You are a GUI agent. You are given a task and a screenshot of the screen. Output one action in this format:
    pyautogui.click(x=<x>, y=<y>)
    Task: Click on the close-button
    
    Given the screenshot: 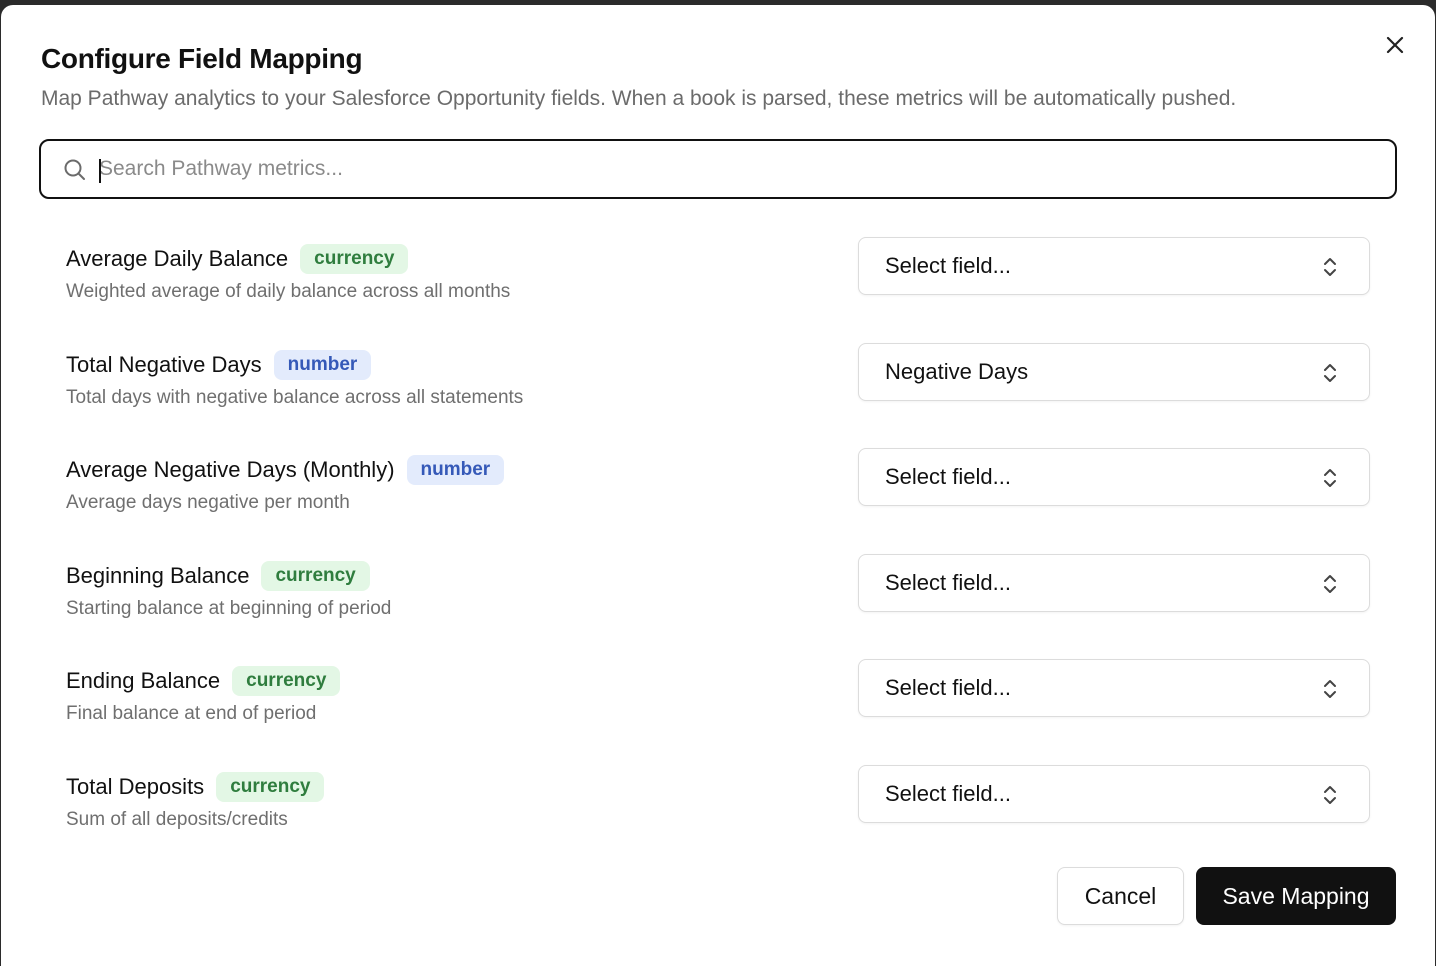 What is the action you would take?
    pyautogui.click(x=1395, y=45)
    